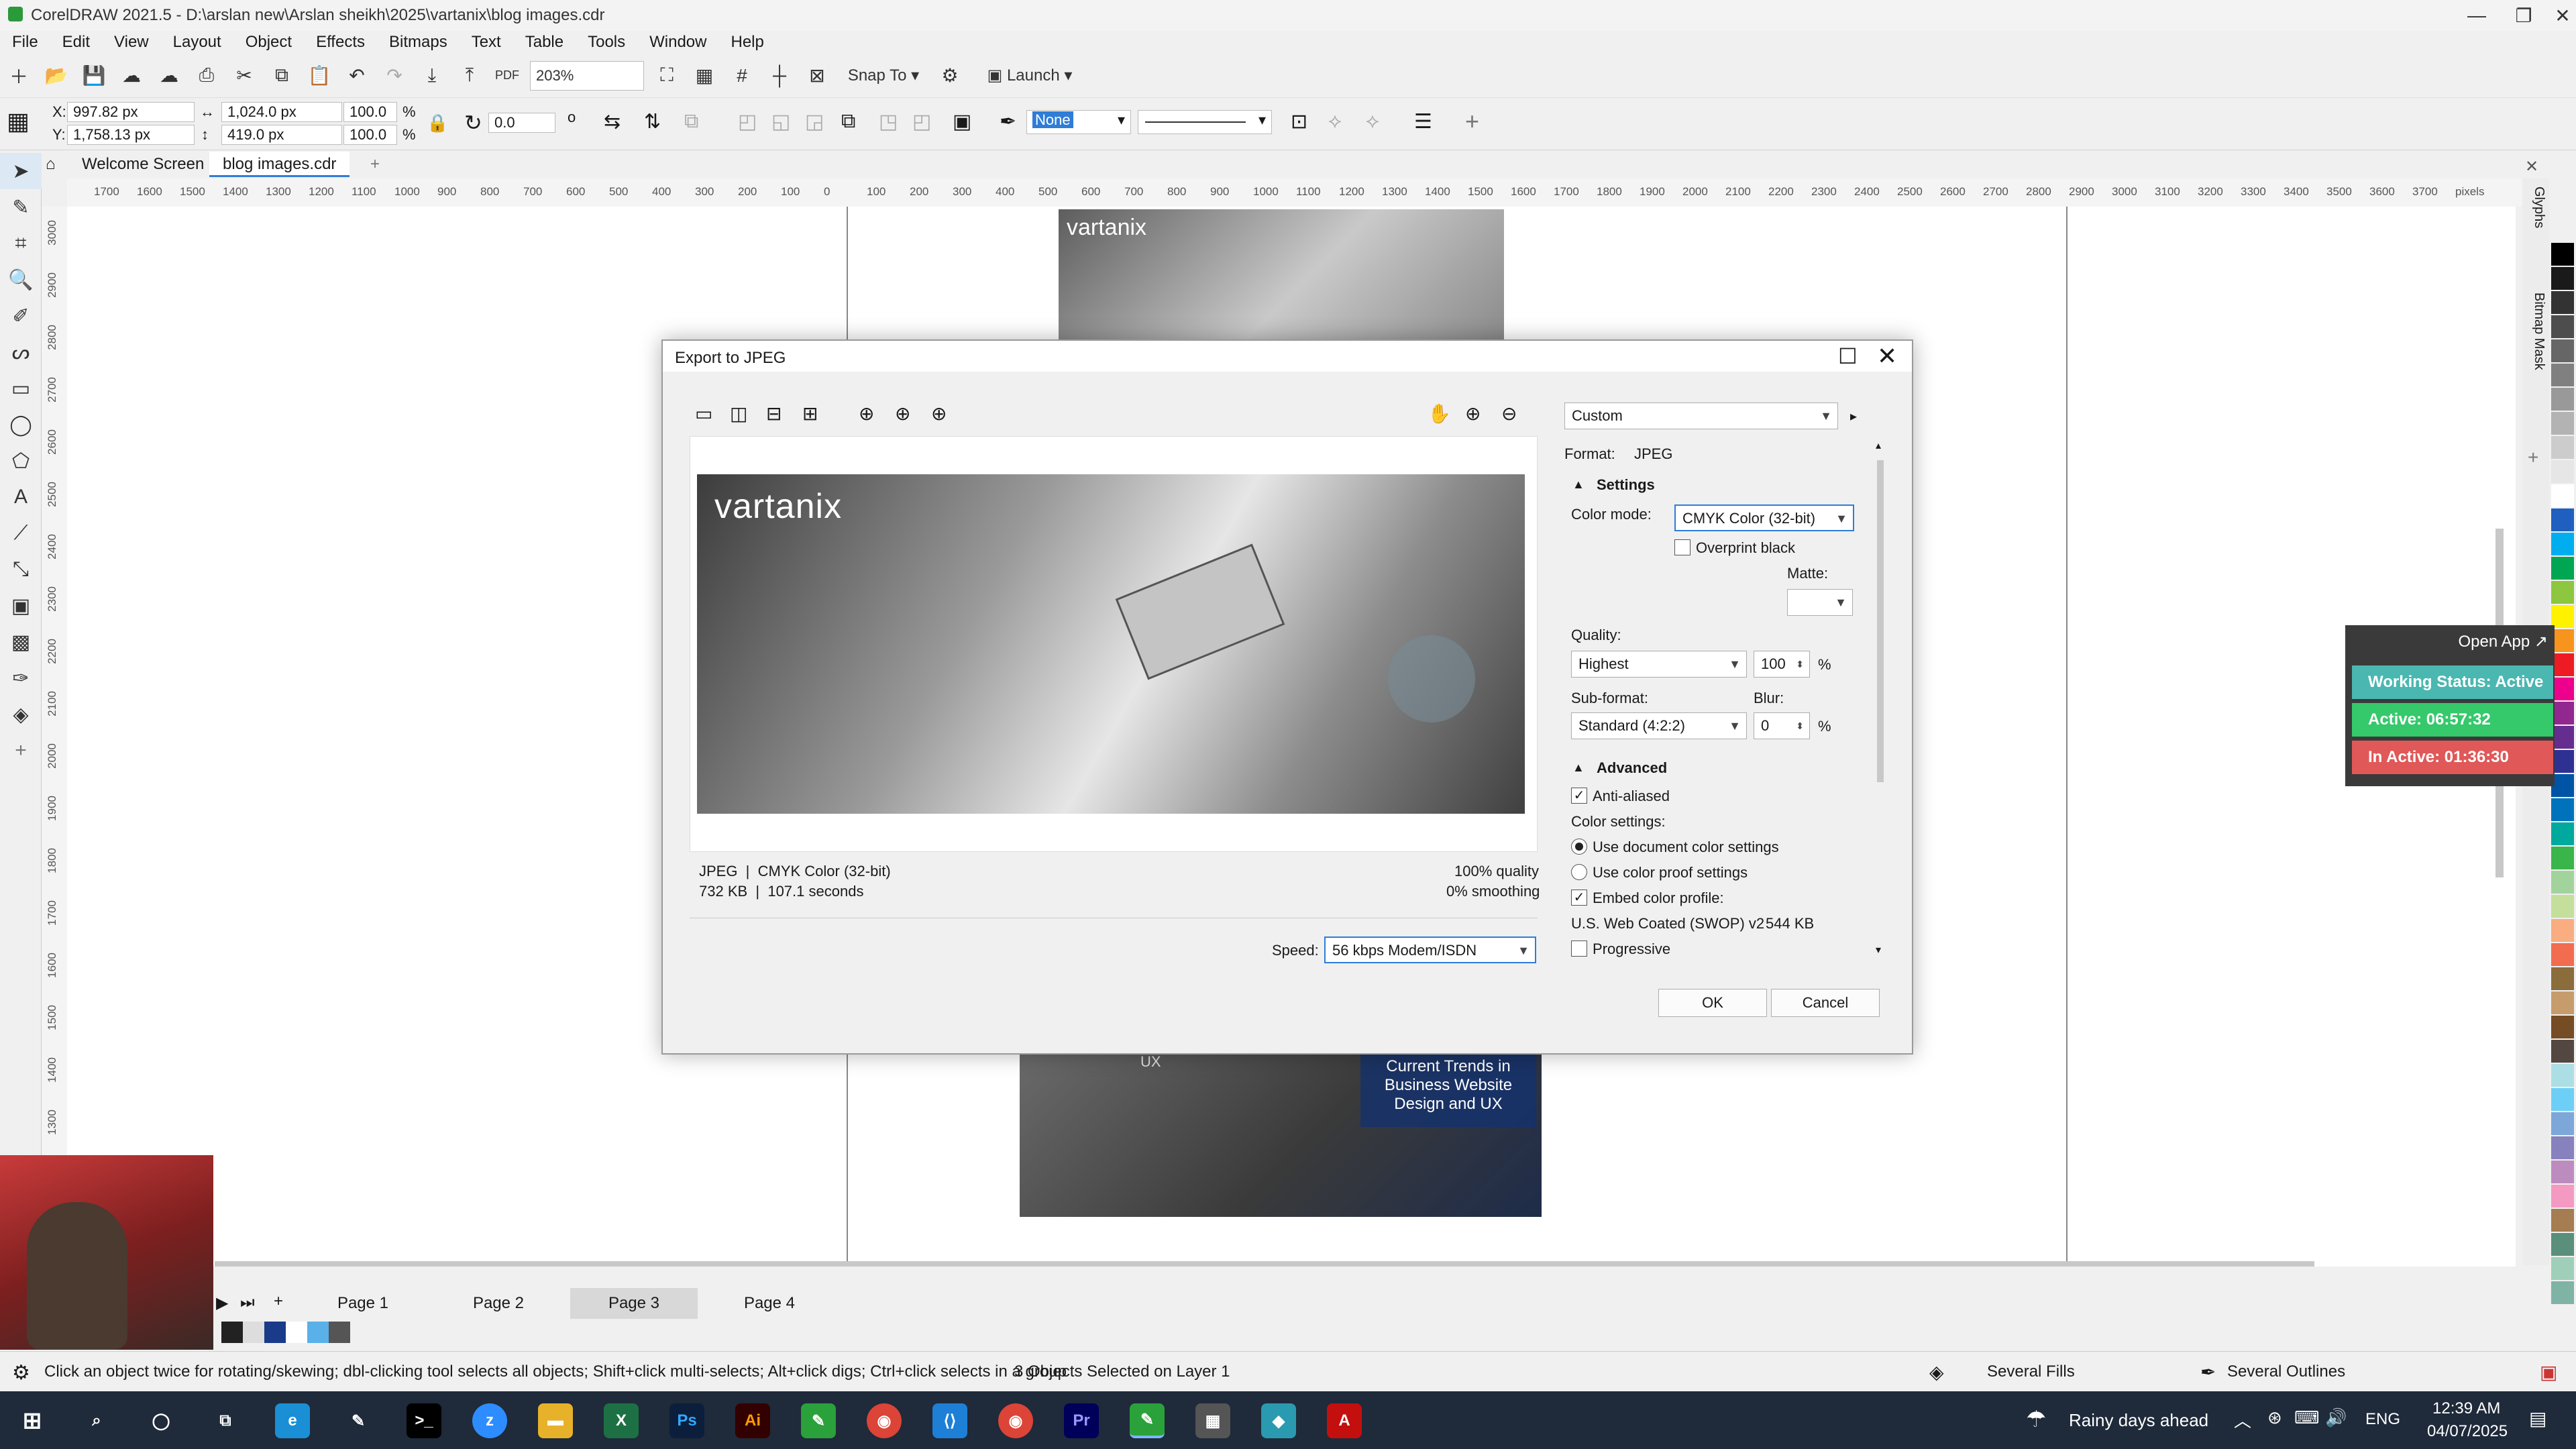  I want to click on line-style-dropdown: ▾, so click(1205, 122).